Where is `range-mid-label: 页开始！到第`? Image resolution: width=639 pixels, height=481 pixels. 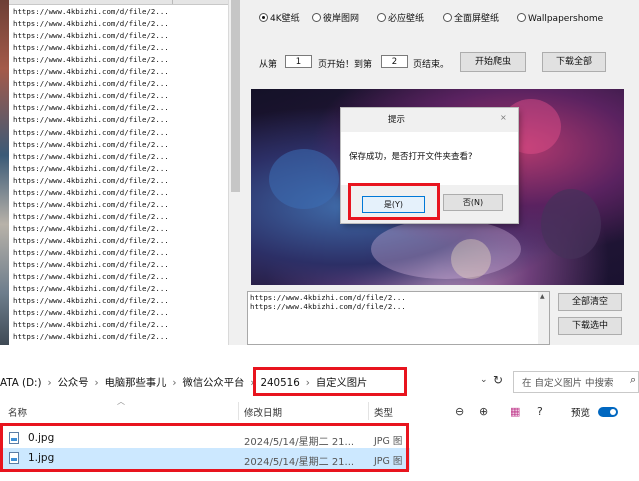
range-mid-label: 页开始！到第 is located at coordinates (345, 65).